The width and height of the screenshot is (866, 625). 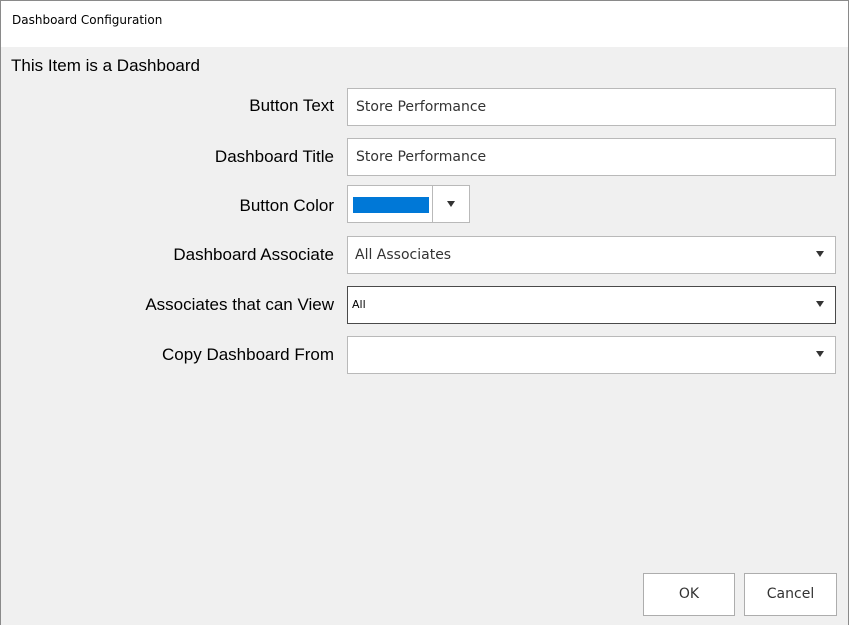 I want to click on button-color-label: Button Color, so click(x=287, y=205).